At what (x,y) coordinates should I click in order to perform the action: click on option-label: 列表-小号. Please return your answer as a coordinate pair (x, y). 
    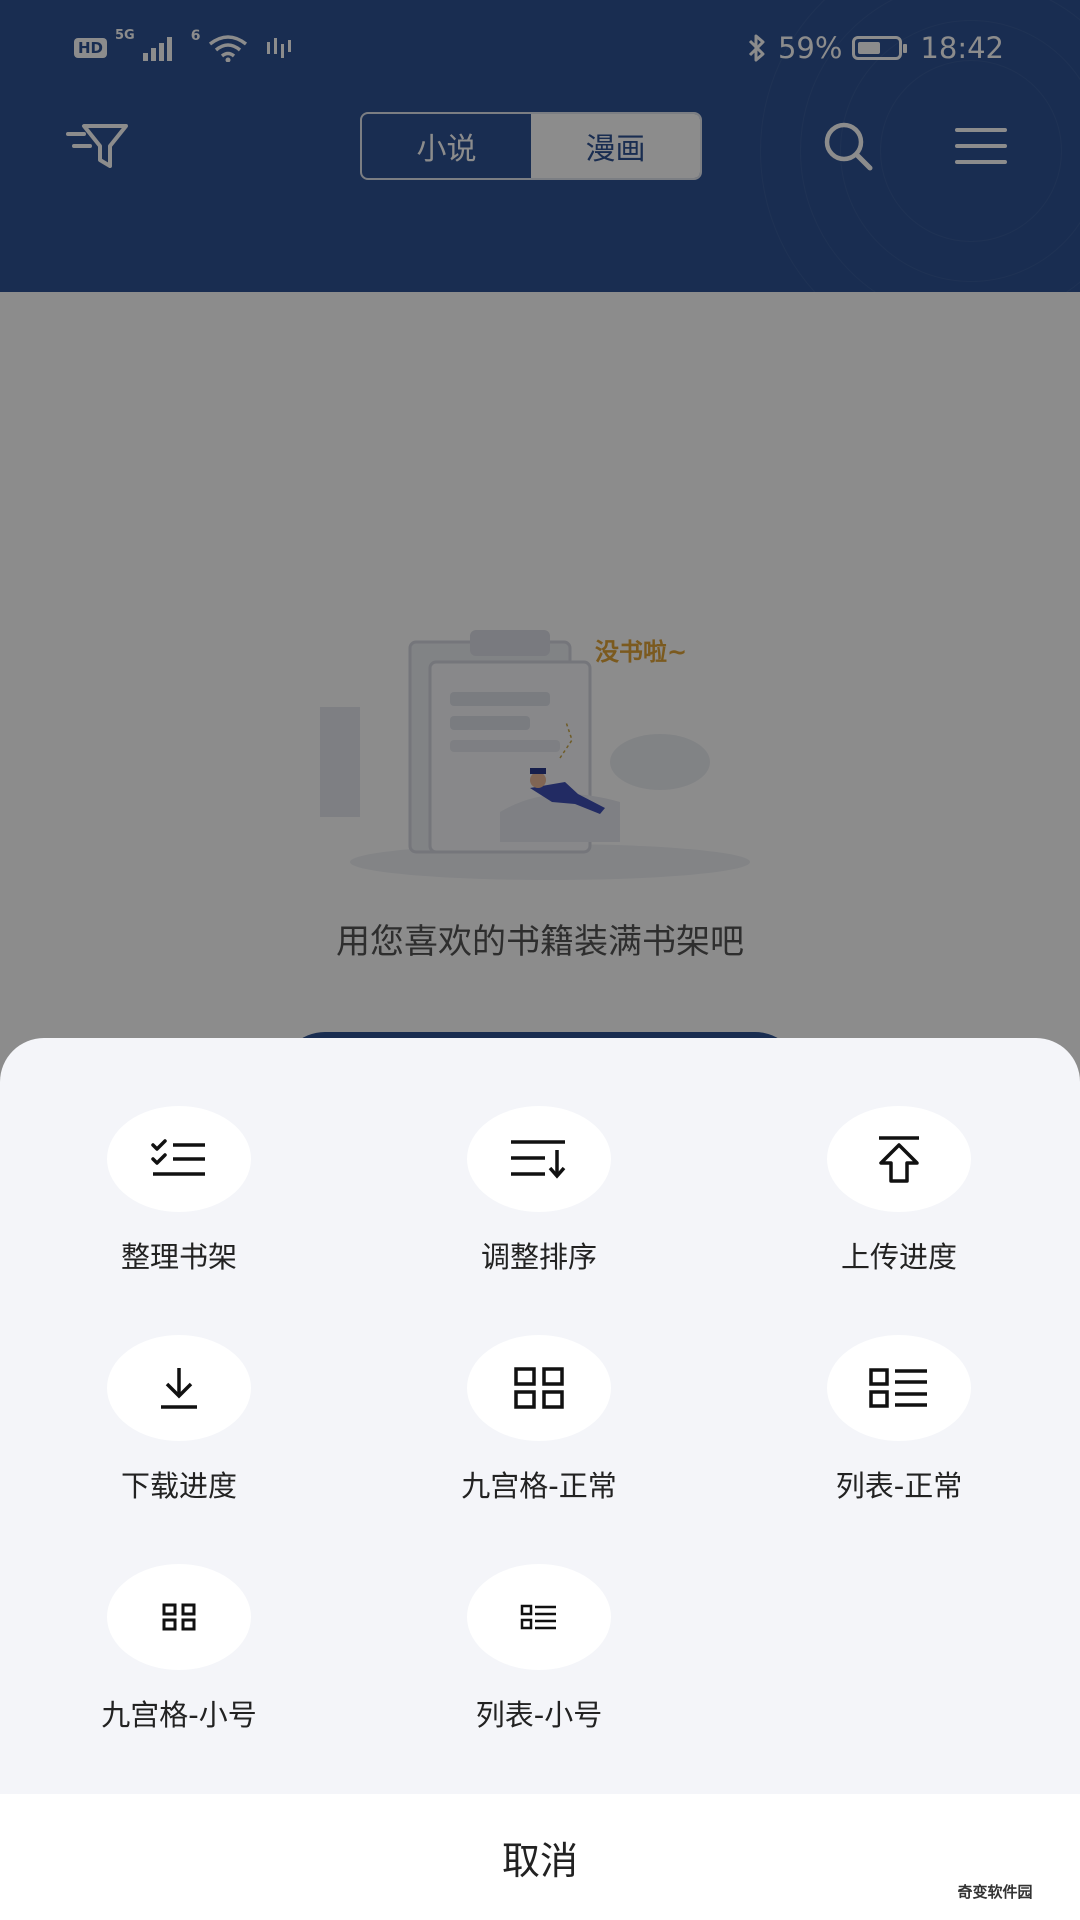
    Looking at the image, I should click on (539, 1715).